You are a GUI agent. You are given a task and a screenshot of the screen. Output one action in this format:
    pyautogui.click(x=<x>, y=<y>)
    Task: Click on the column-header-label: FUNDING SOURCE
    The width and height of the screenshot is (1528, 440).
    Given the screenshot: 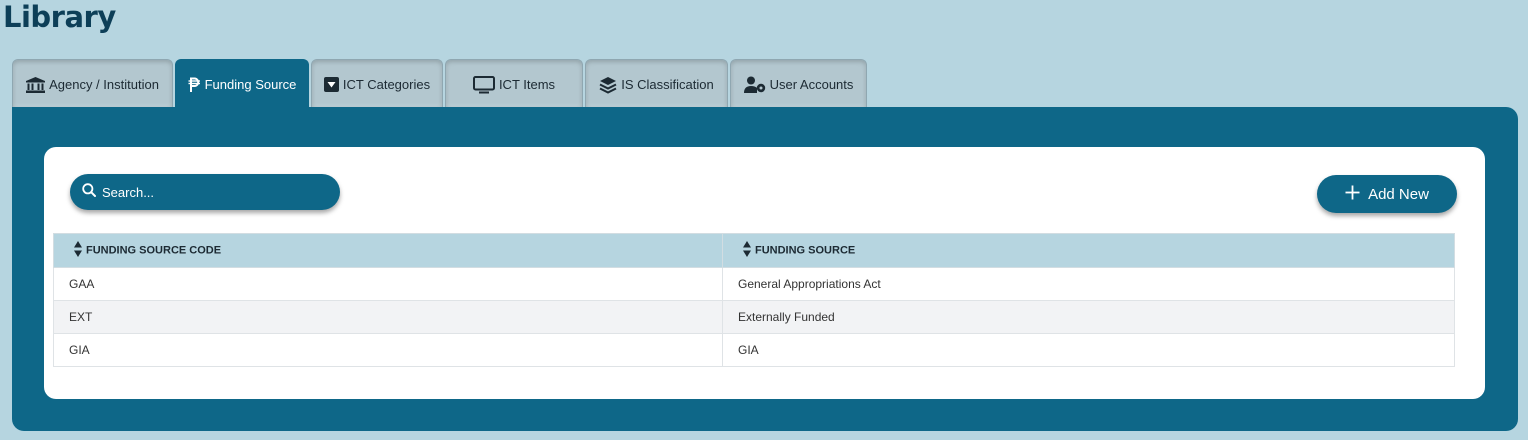 What is the action you would take?
    pyautogui.click(x=805, y=250)
    